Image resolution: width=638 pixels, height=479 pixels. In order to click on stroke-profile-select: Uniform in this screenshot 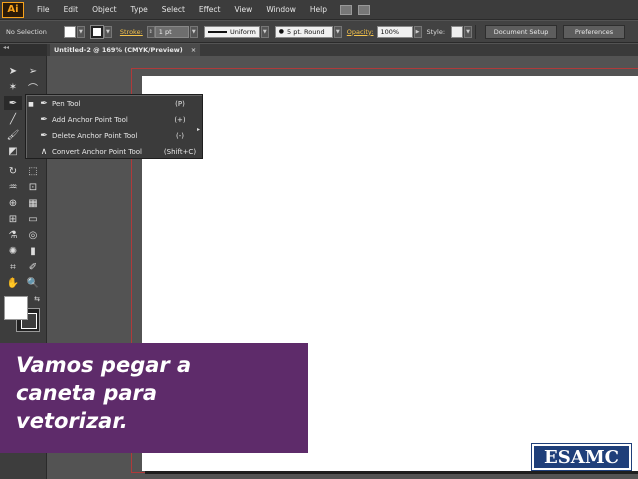, I will do `click(231, 31)`.